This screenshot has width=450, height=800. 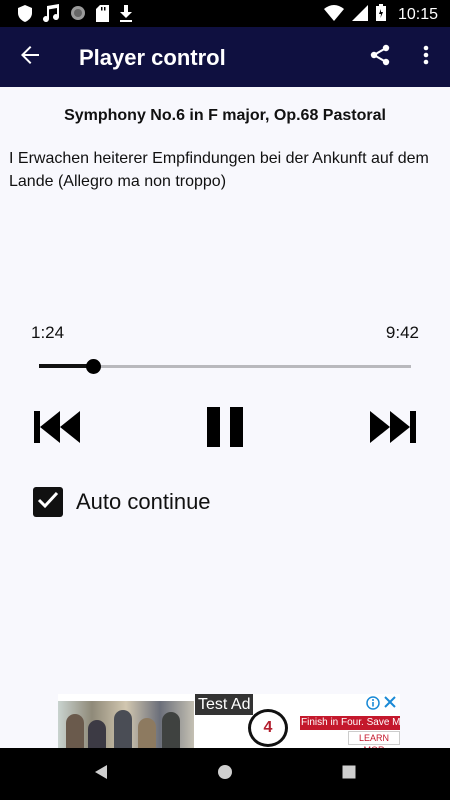 I want to click on status-icons-right: 10:15, so click(x=380, y=15).